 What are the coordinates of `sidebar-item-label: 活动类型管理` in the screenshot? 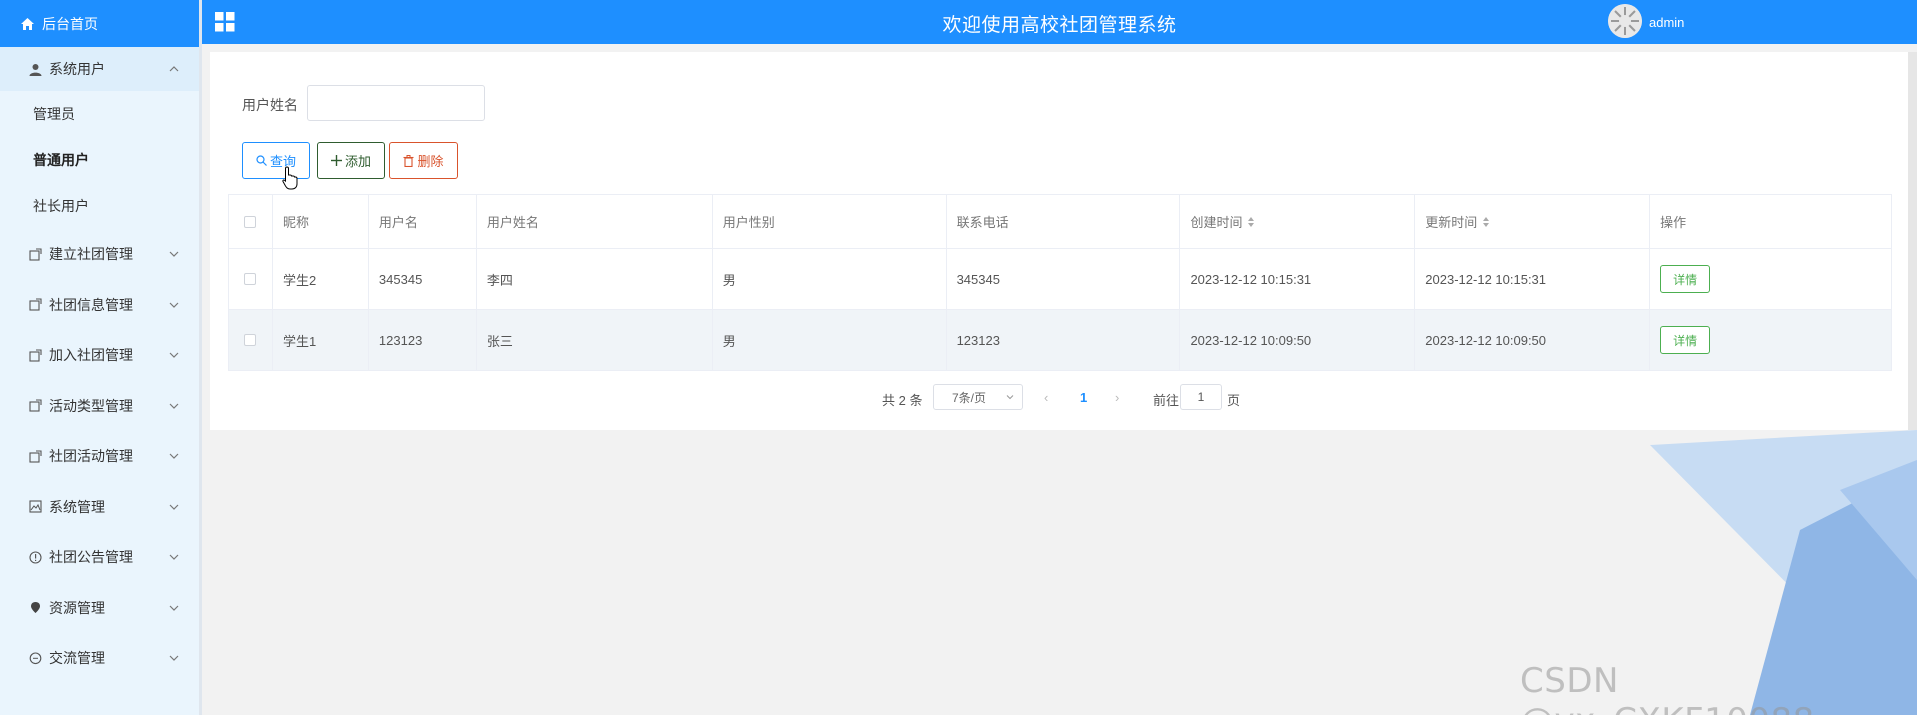 It's located at (91, 405).